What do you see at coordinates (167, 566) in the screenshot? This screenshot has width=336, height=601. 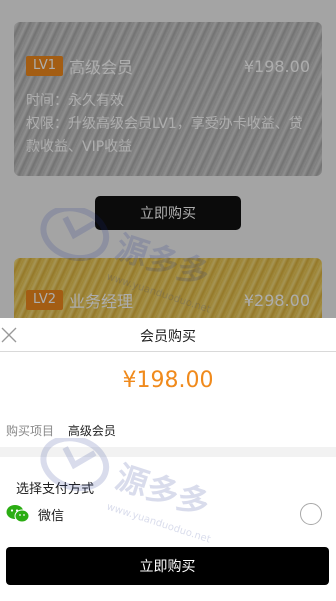 I see `confirm-buy-button: 立即购买` at bounding box center [167, 566].